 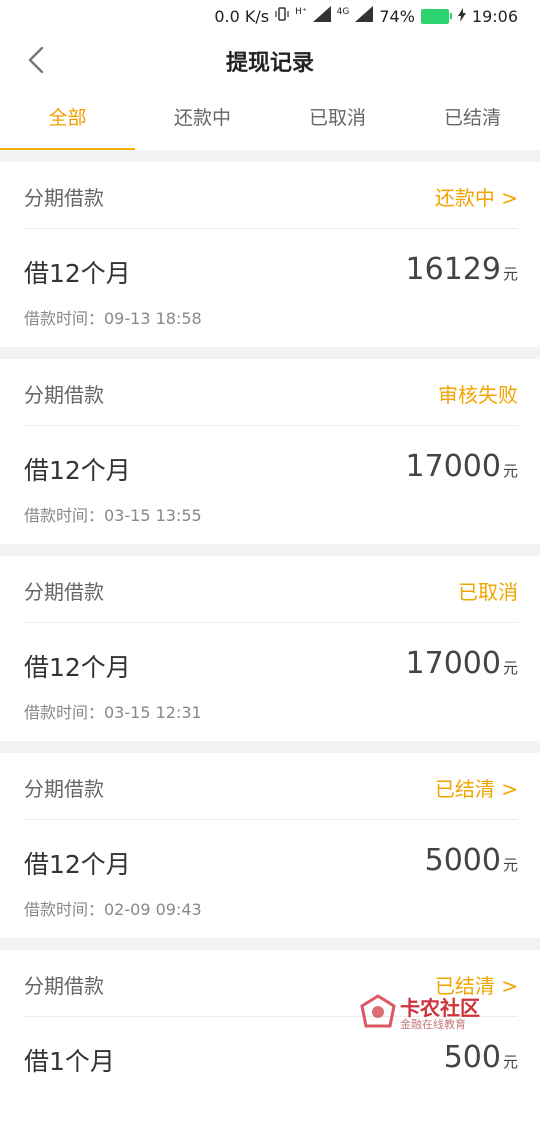 What do you see at coordinates (433, 1024) in the screenshot?
I see `watermark-subtitle: 金融在线教育` at bounding box center [433, 1024].